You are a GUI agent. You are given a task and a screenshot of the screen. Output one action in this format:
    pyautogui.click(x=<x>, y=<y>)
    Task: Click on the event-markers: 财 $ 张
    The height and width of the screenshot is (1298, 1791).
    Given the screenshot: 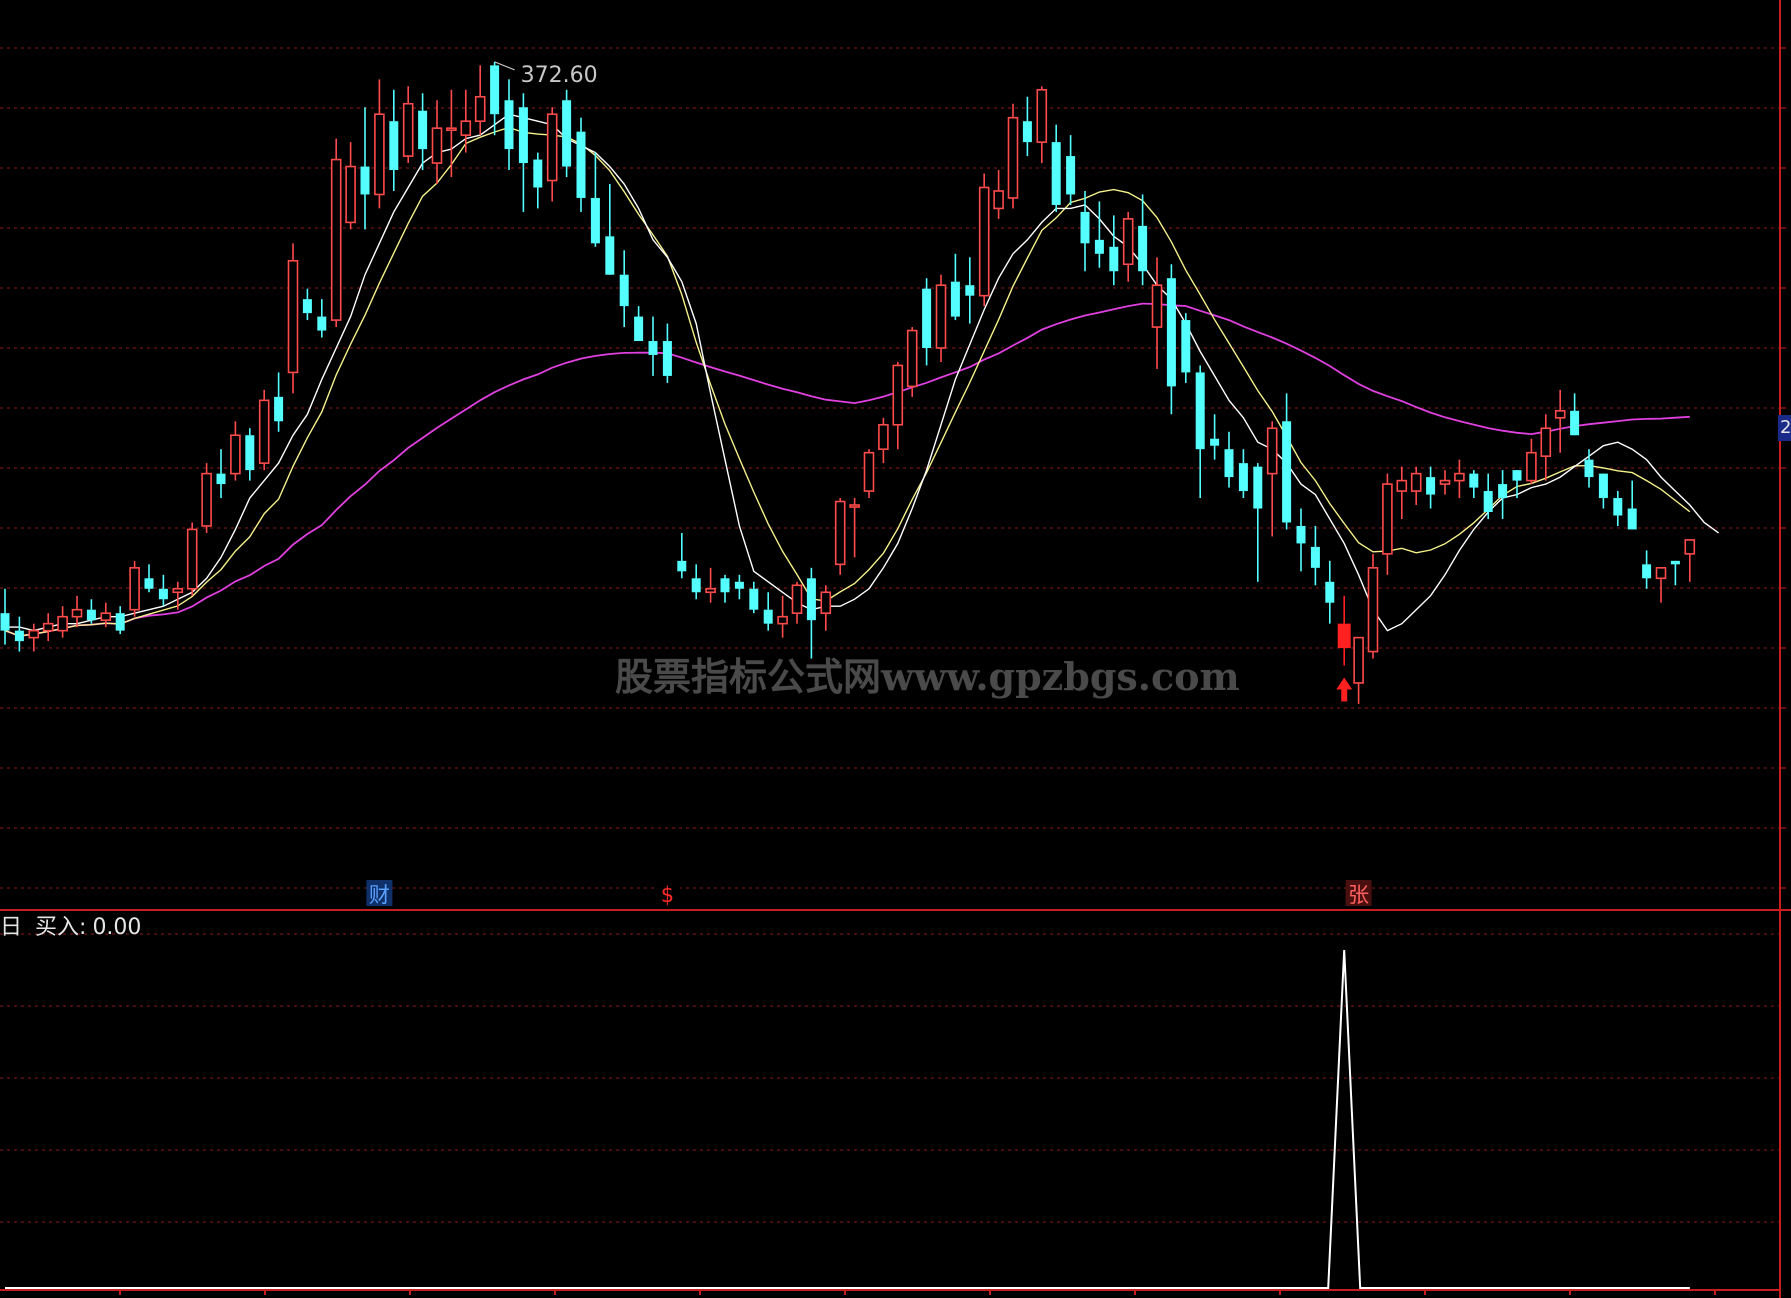 What is the action you would take?
    pyautogui.click(x=869, y=893)
    